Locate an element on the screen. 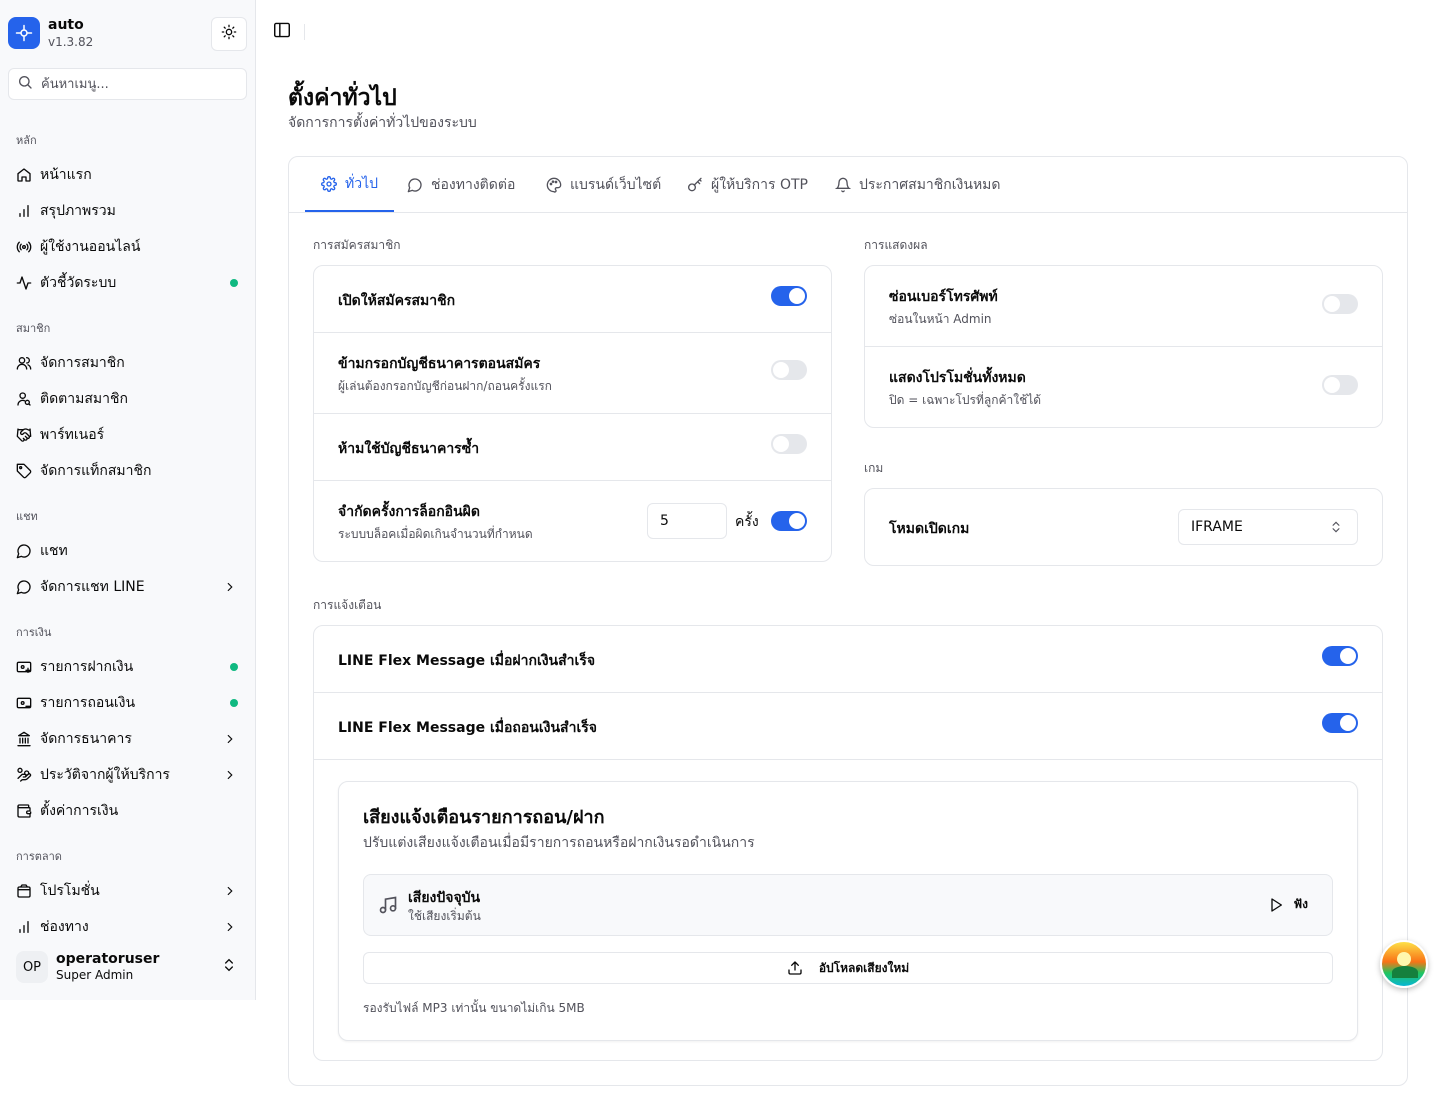 The width and height of the screenshot is (1440, 1102). user-search-icon is located at coordinates (24, 399).